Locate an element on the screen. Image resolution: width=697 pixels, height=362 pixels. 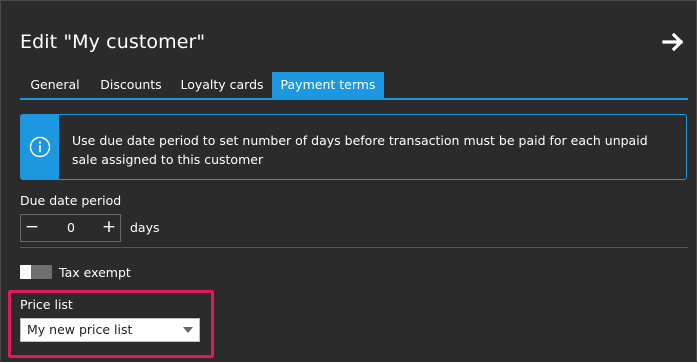
info-circle-icon is located at coordinates (40, 147).